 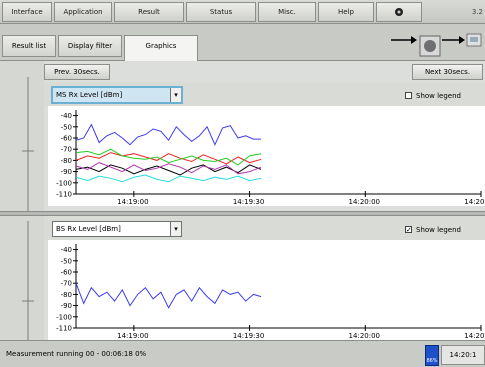 I want to click on toolbar-icons, so click(x=436, y=45).